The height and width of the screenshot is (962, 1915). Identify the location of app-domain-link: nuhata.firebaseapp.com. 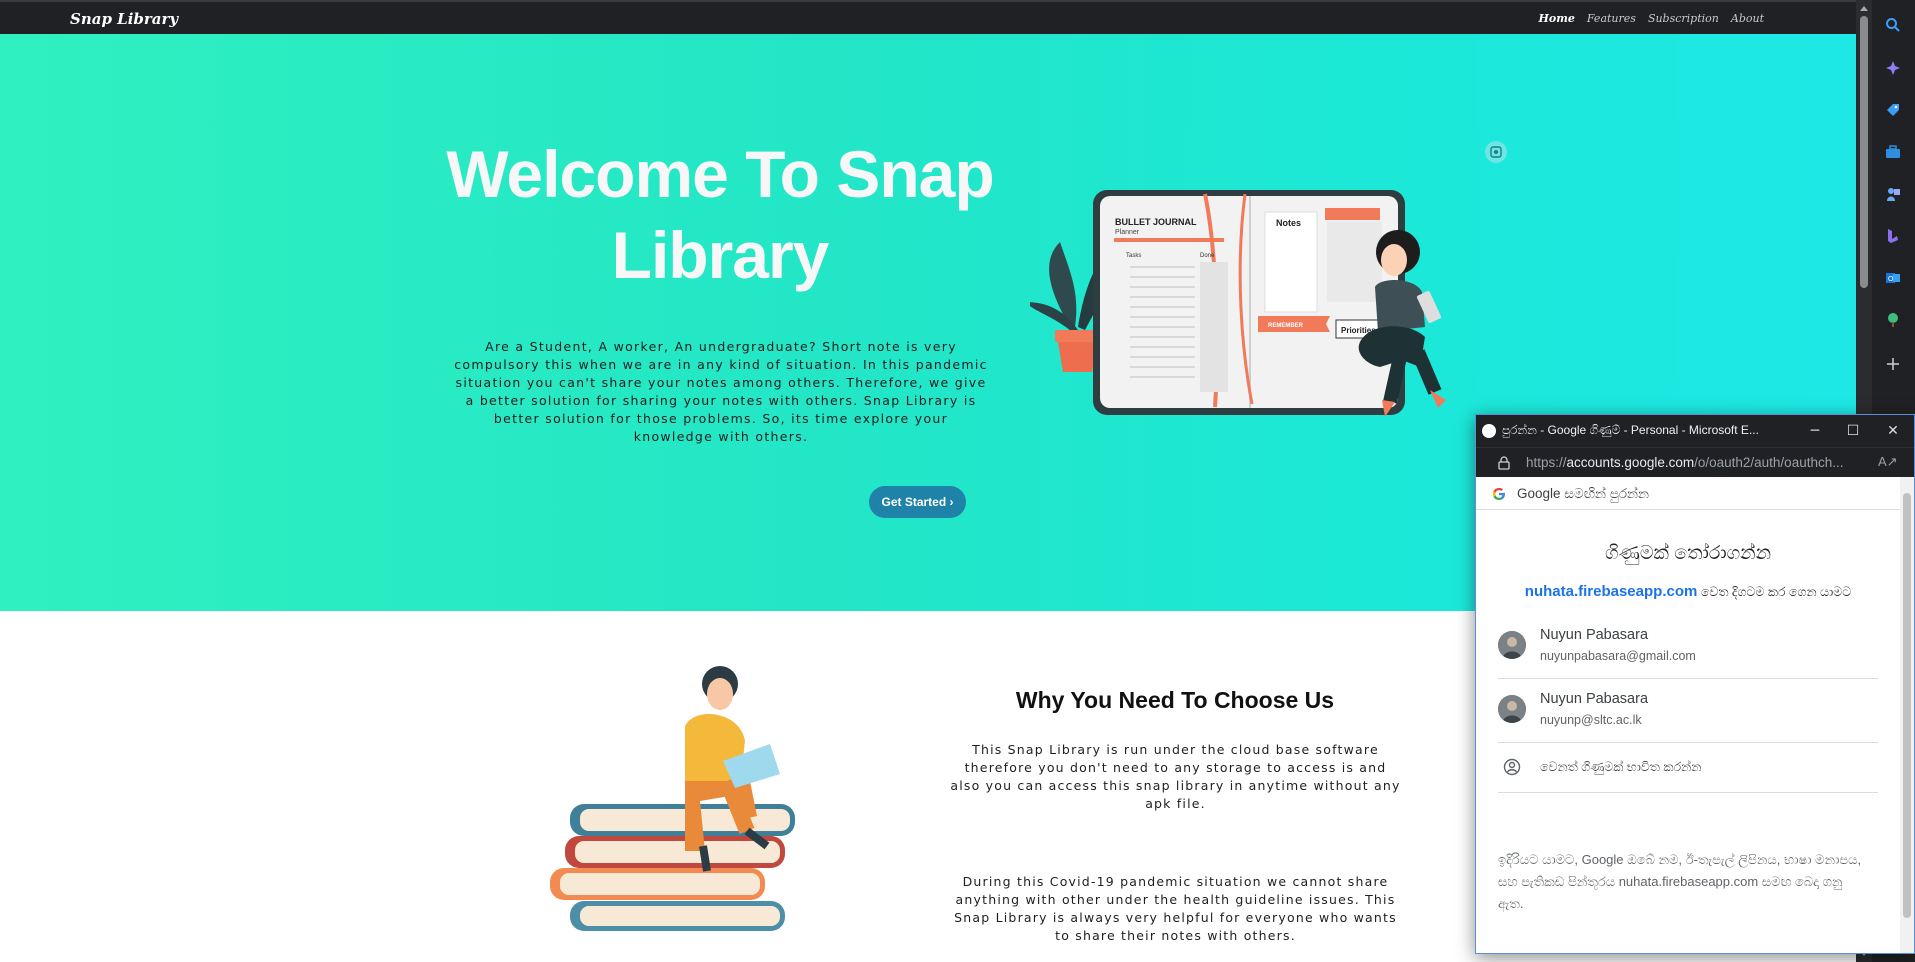
(1611, 591).